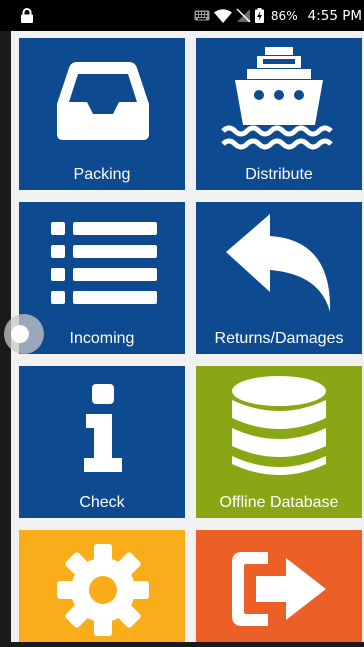  Describe the element at coordinates (102, 502) in the screenshot. I see `check-label: Check` at that location.